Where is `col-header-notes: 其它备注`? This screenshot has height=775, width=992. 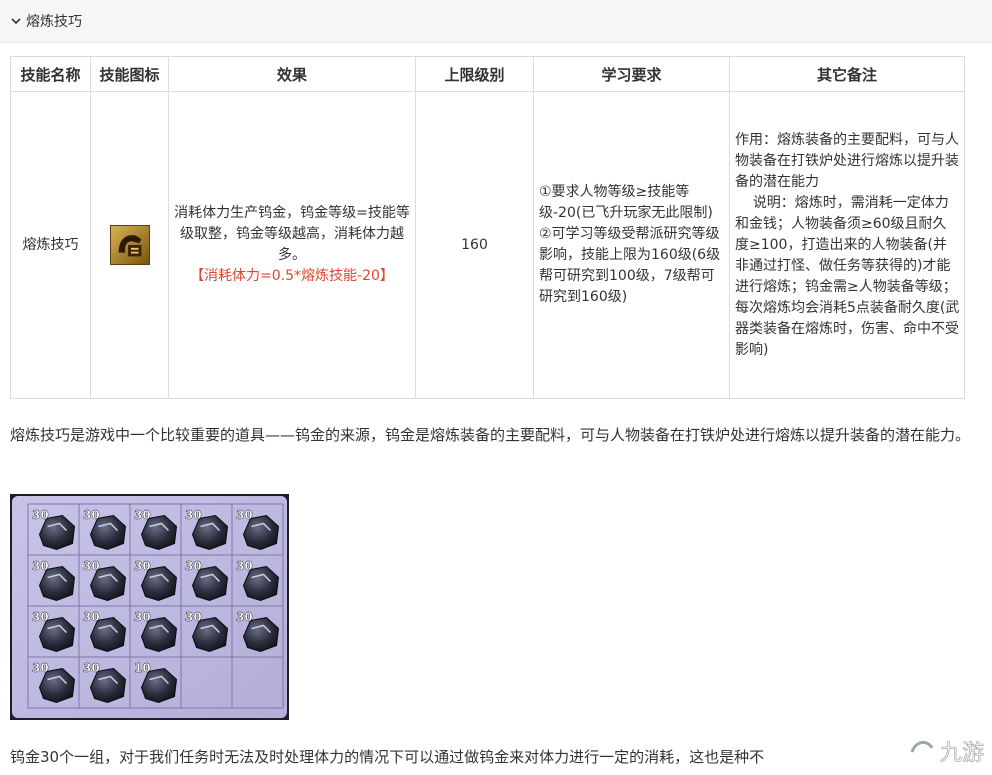
col-header-notes: 其它备注 is located at coordinates (847, 74).